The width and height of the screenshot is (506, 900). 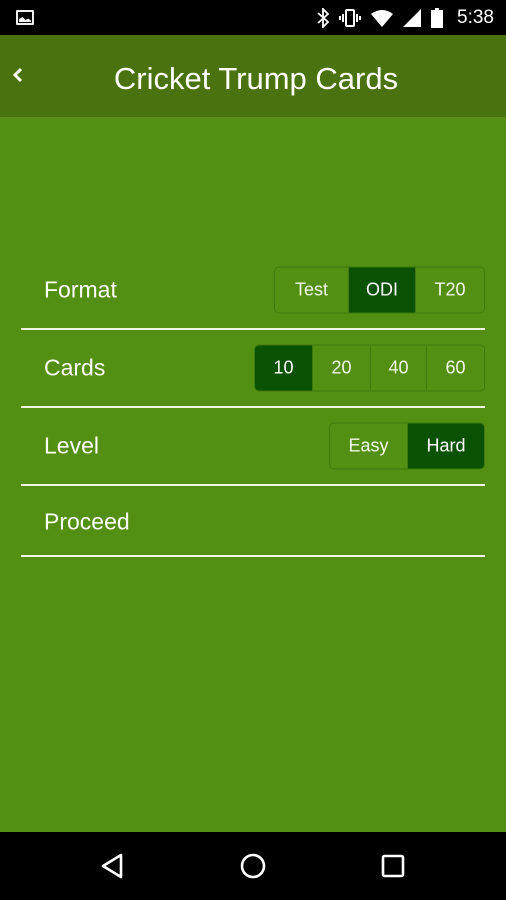 What do you see at coordinates (75, 367) in the screenshot?
I see `cards-label: Cards` at bounding box center [75, 367].